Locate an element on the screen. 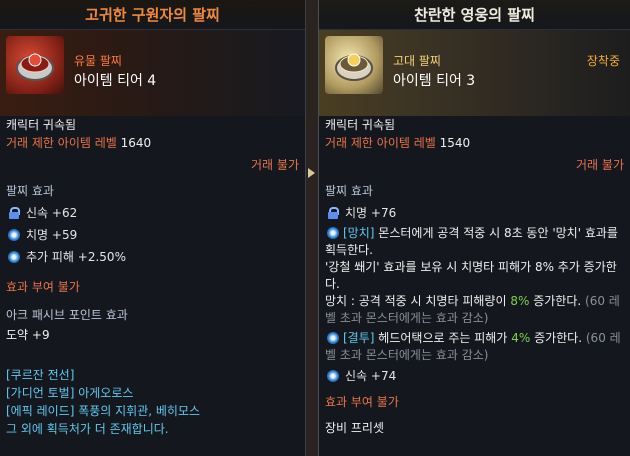  trade-limit: 거래 제한 아이템 레벨 1640 is located at coordinates (152, 143).